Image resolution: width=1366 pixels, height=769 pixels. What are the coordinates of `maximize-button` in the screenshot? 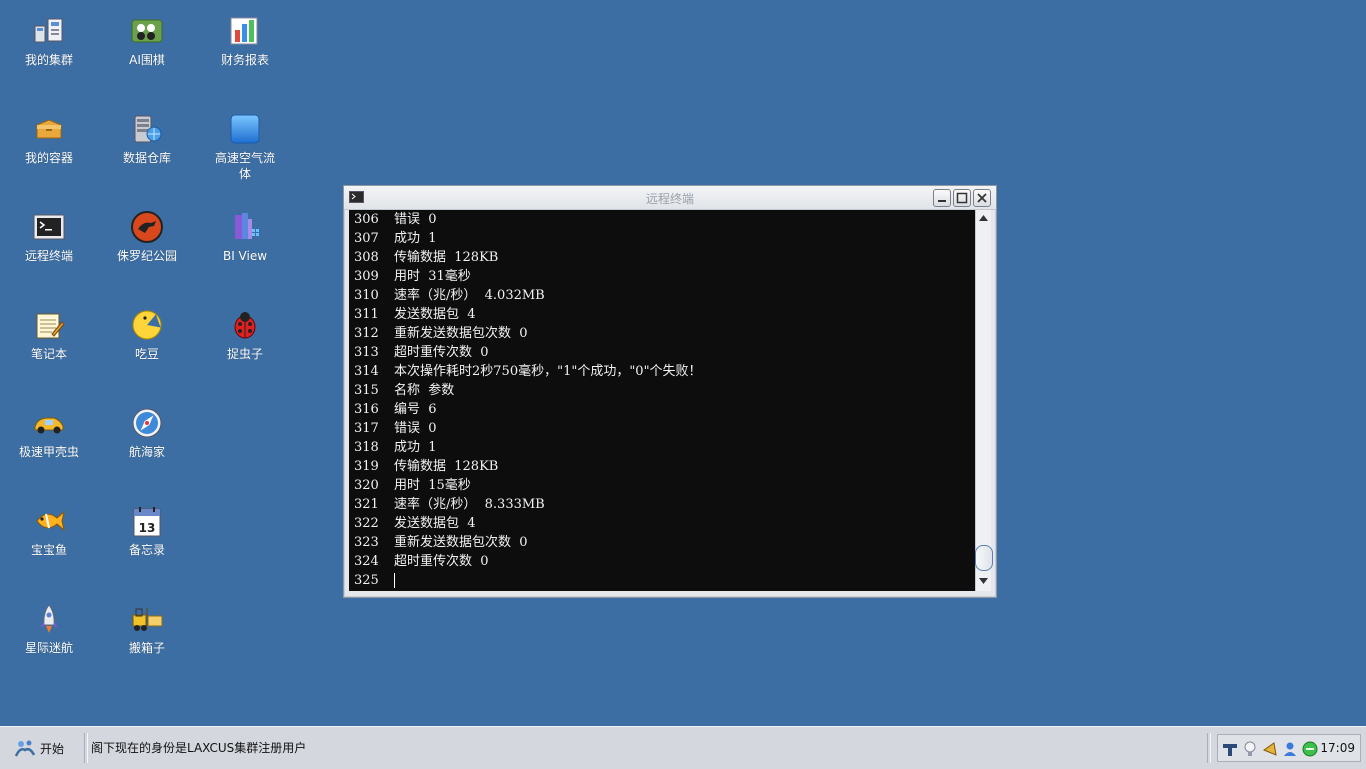 It's located at (962, 198).